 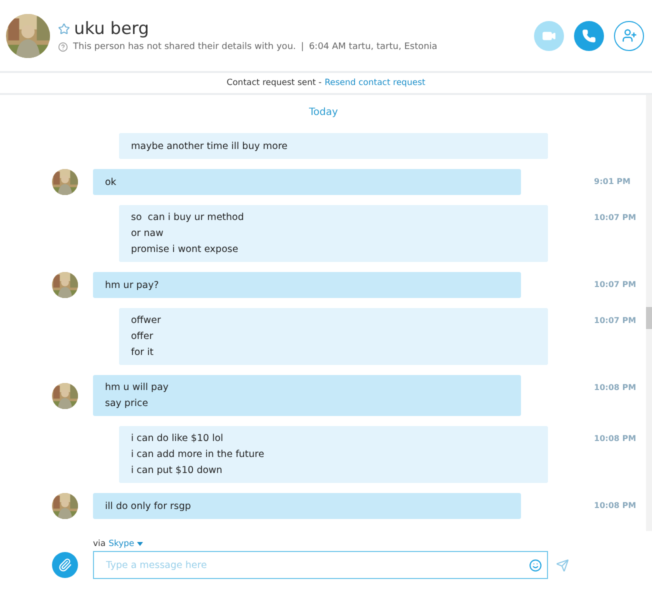 What do you see at coordinates (140, 544) in the screenshot?
I see `caret-icon` at bounding box center [140, 544].